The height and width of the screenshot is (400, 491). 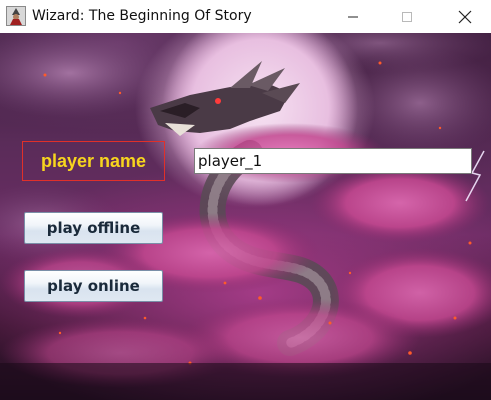 I want to click on wizard-app-icon, so click(x=16, y=16).